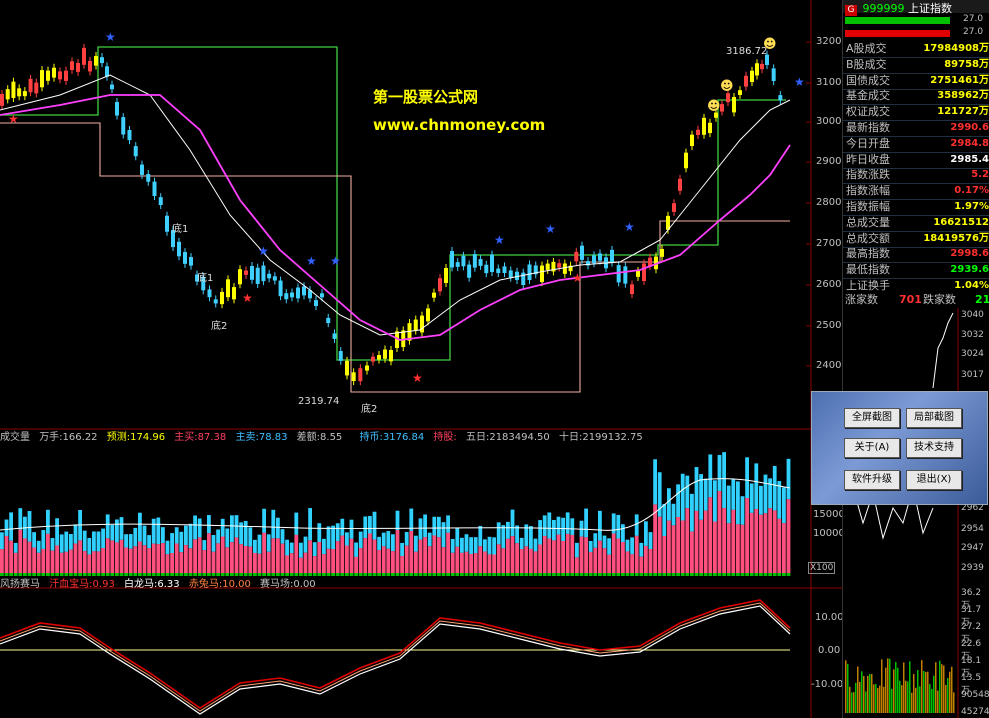 This screenshot has height=718, width=989. What do you see at coordinates (829, 514) in the screenshot?
I see `vol-tick-15000: 15000` at bounding box center [829, 514].